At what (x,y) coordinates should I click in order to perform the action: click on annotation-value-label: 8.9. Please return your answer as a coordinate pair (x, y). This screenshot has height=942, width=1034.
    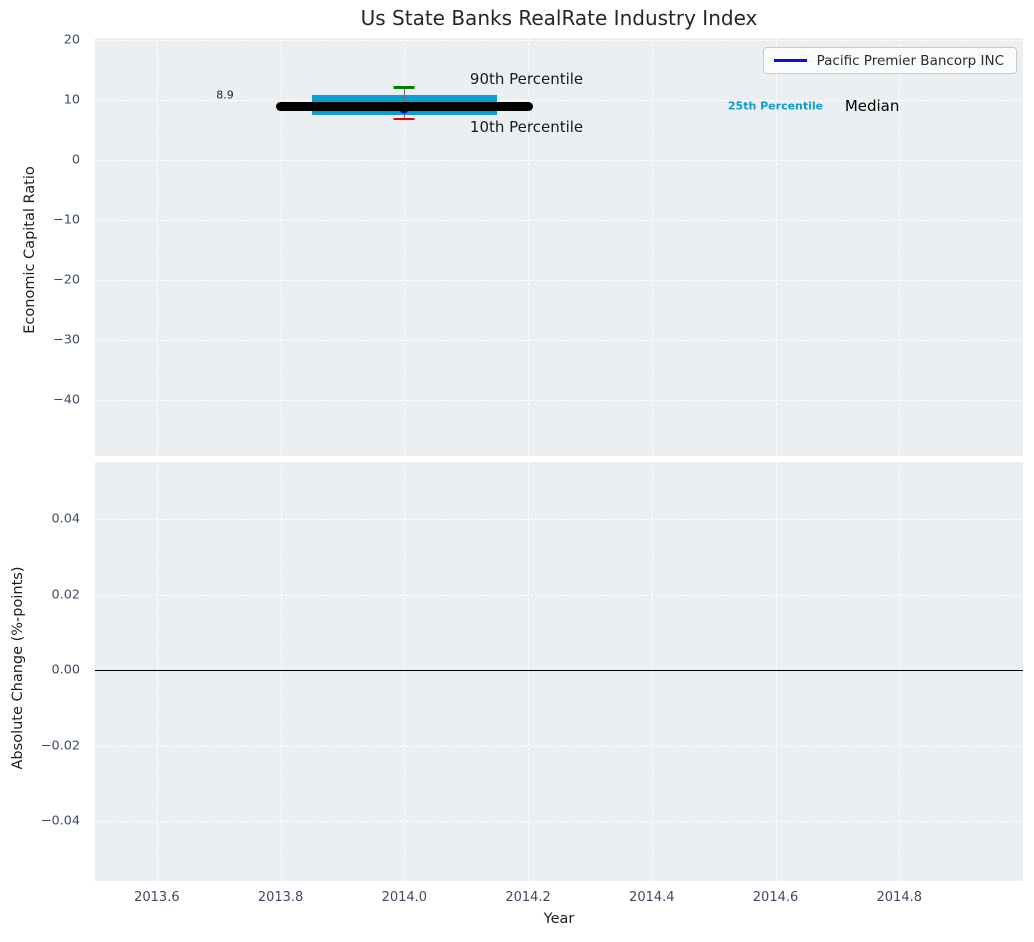
    Looking at the image, I should click on (225, 95).